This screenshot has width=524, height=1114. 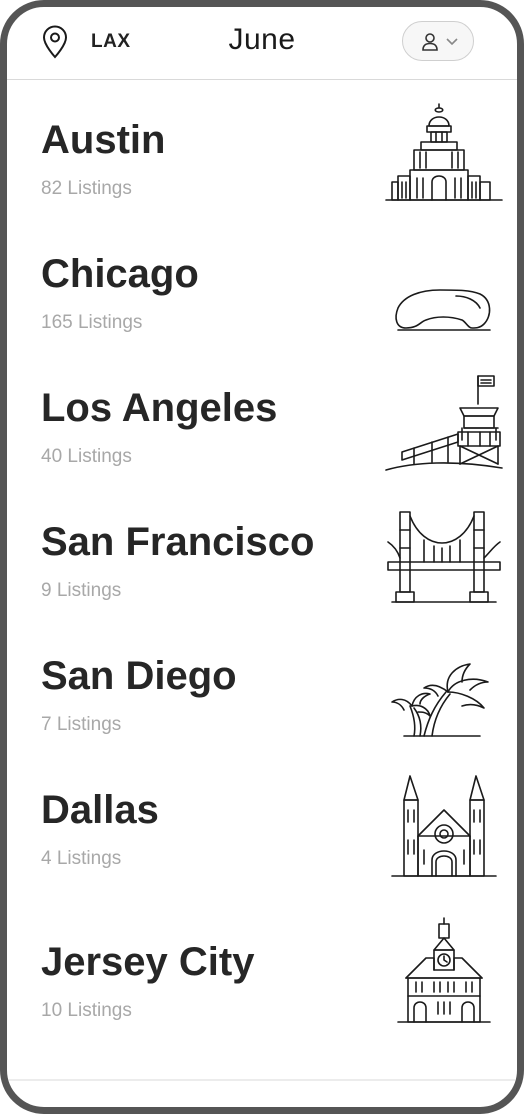 I want to click on cathedral-icon, so click(x=444, y=825).